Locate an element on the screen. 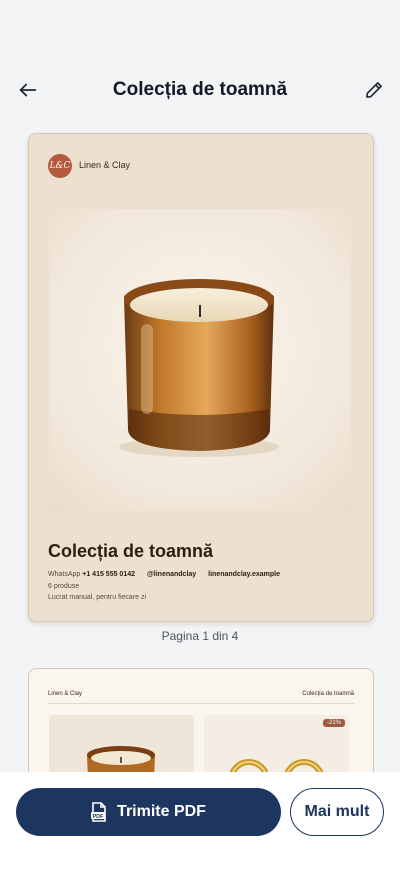  discount-badge: -21% is located at coordinates (333, 723).